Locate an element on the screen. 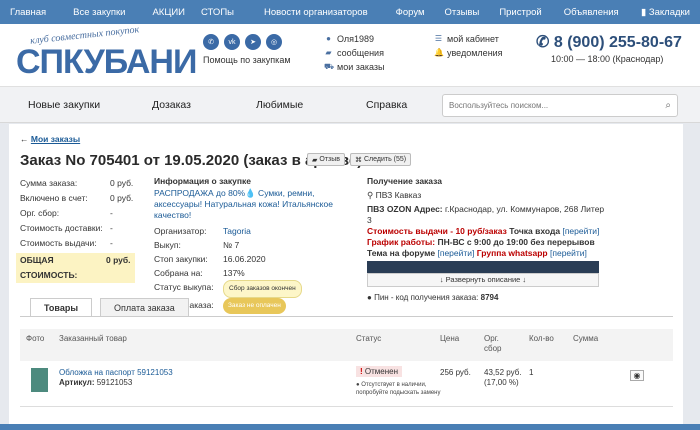 The width and height of the screenshot is (700, 430). cabinet-label: мой кабинет is located at coordinates (473, 39).